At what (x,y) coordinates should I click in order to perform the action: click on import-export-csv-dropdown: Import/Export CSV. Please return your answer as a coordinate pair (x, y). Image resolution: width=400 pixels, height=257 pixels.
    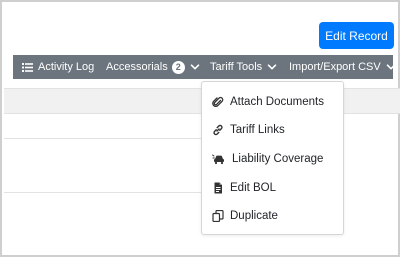
    Looking at the image, I should click on (342, 67).